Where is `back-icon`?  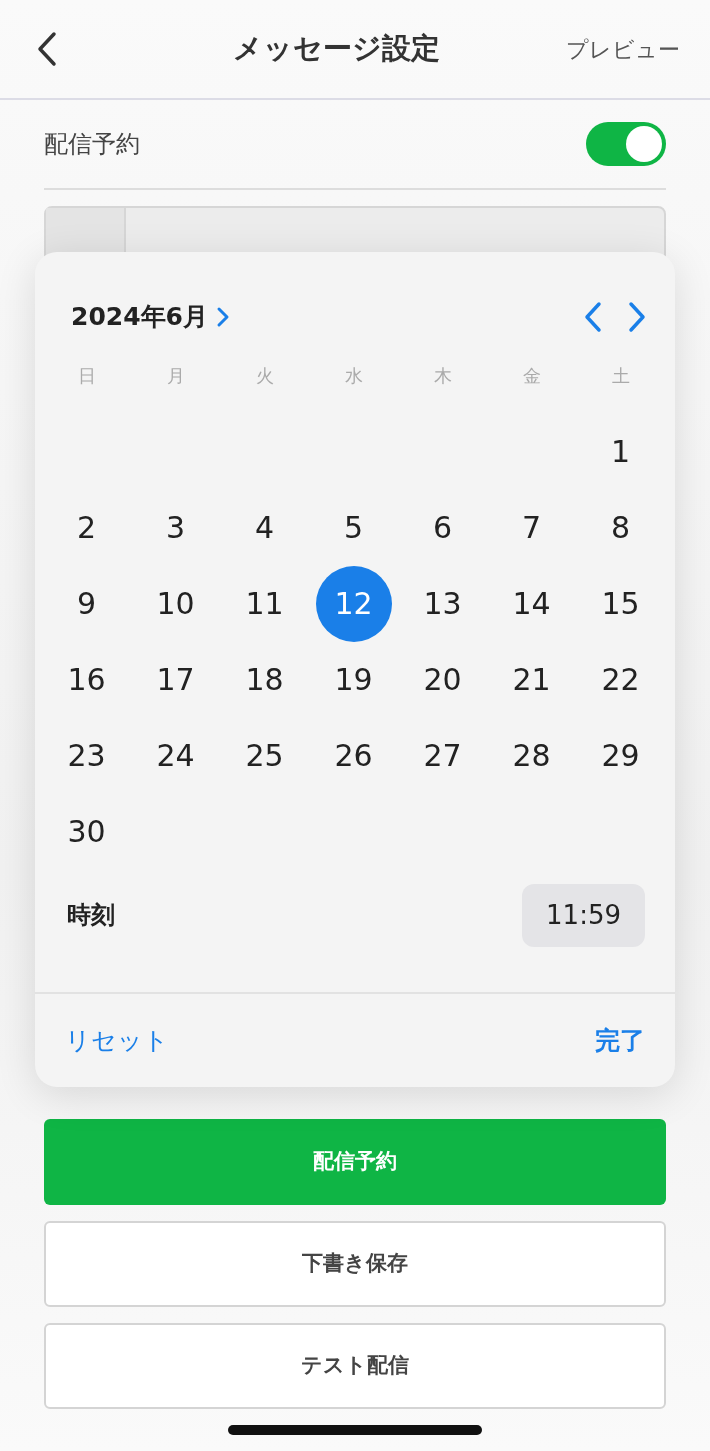
back-icon is located at coordinates (47, 49).